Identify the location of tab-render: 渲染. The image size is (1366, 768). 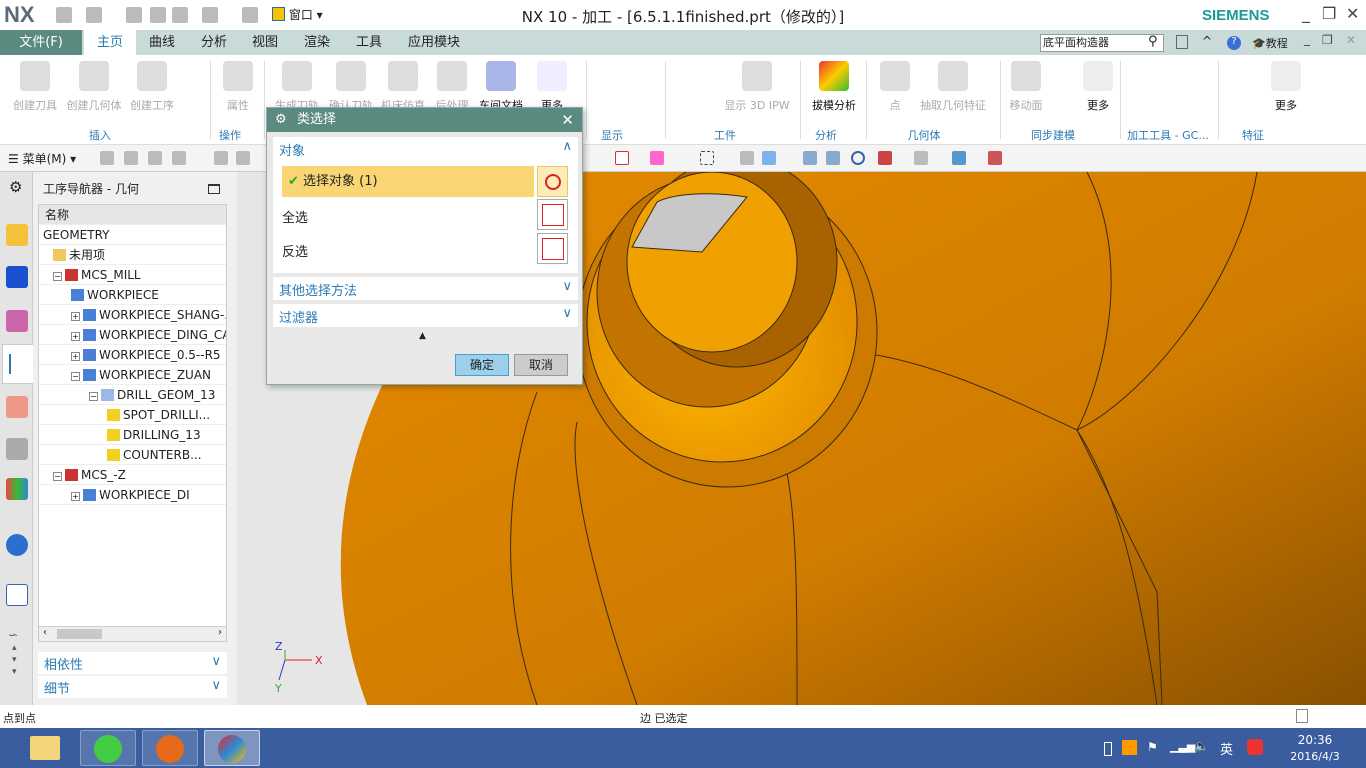
(317, 42).